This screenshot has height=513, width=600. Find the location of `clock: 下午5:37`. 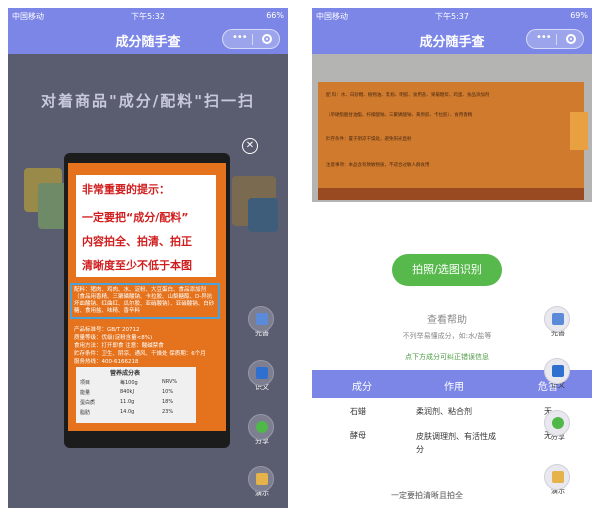

clock: 下午5:37 is located at coordinates (452, 16).